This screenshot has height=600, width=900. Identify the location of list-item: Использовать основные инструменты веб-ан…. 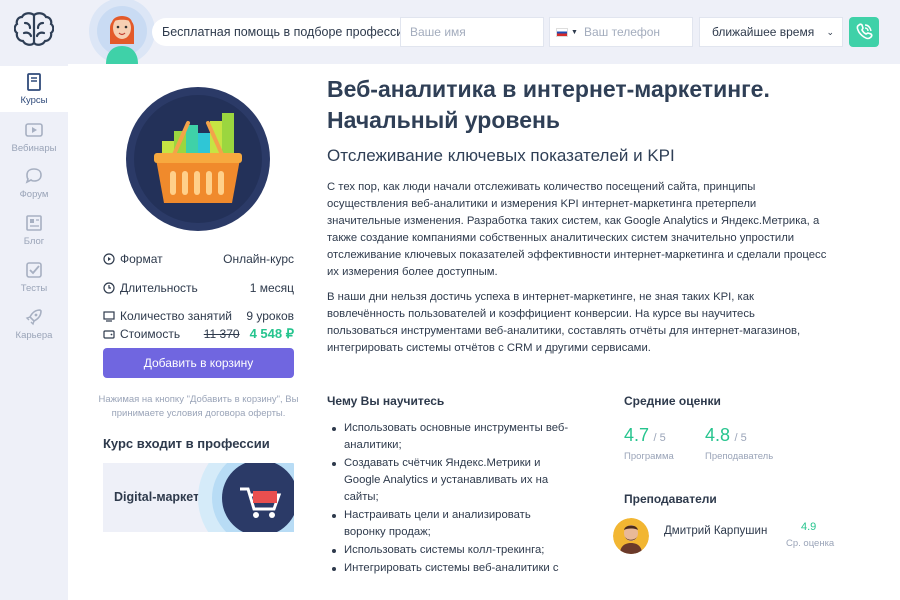
(452, 437).